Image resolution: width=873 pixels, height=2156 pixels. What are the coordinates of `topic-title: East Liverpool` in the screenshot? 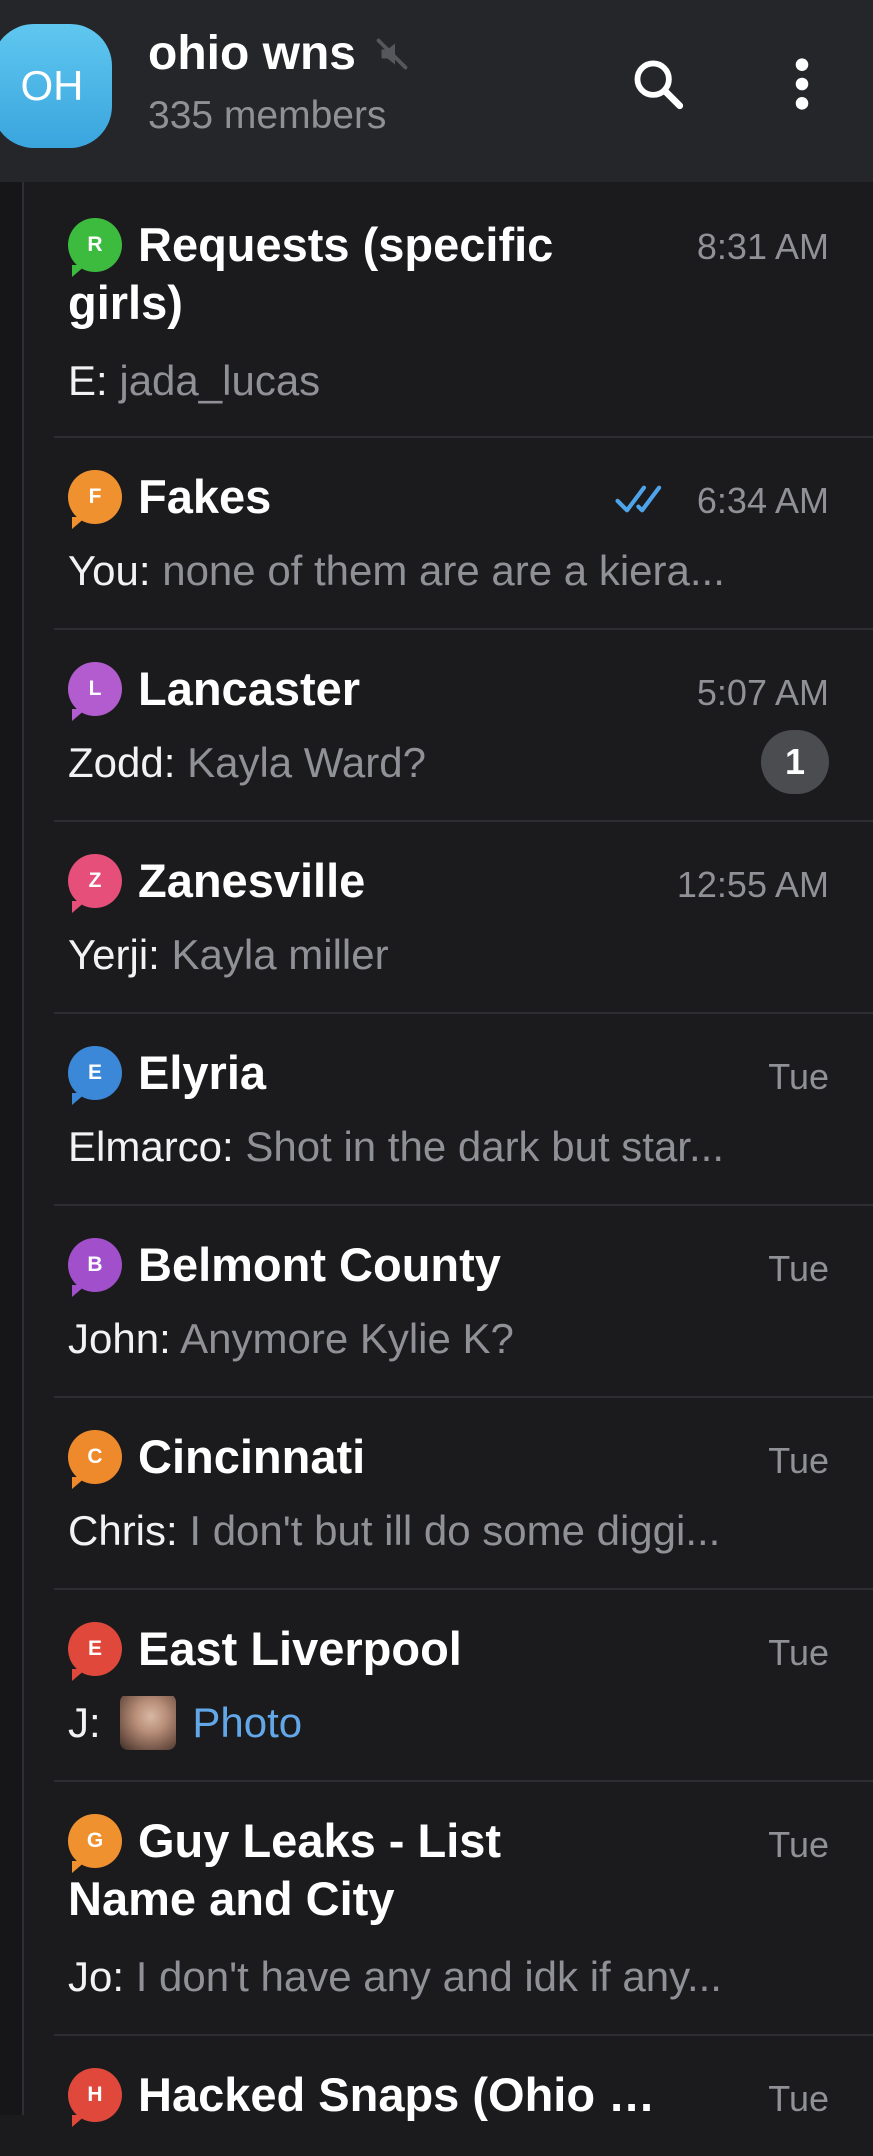 It's located at (300, 1648).